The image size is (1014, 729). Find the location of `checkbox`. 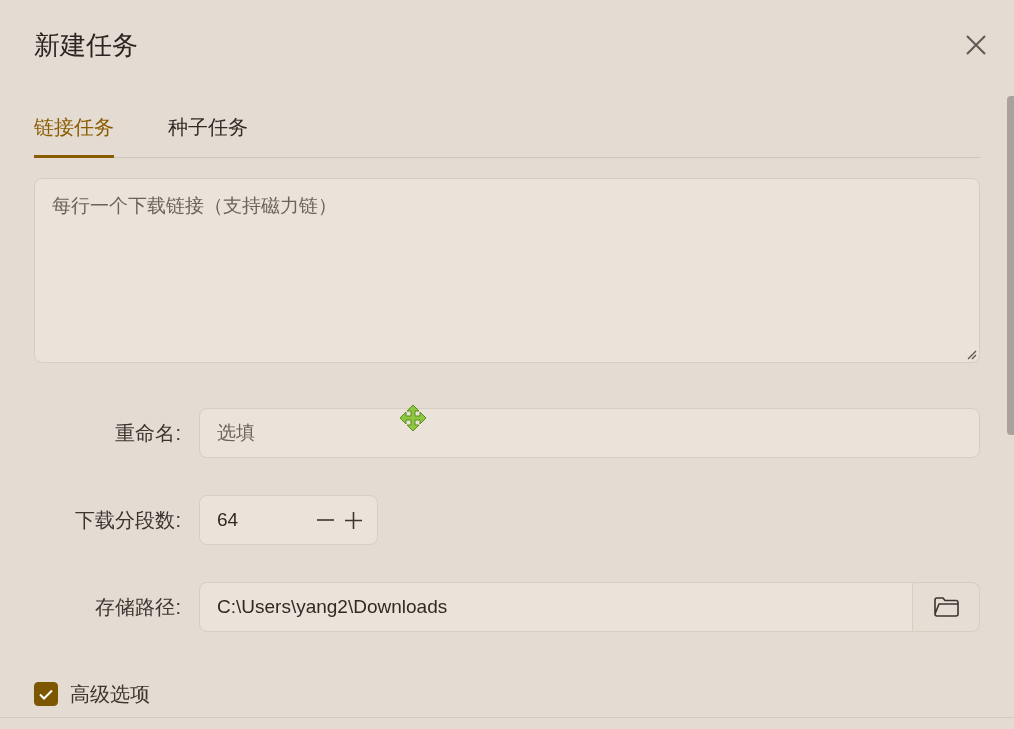

checkbox is located at coordinates (46, 694).